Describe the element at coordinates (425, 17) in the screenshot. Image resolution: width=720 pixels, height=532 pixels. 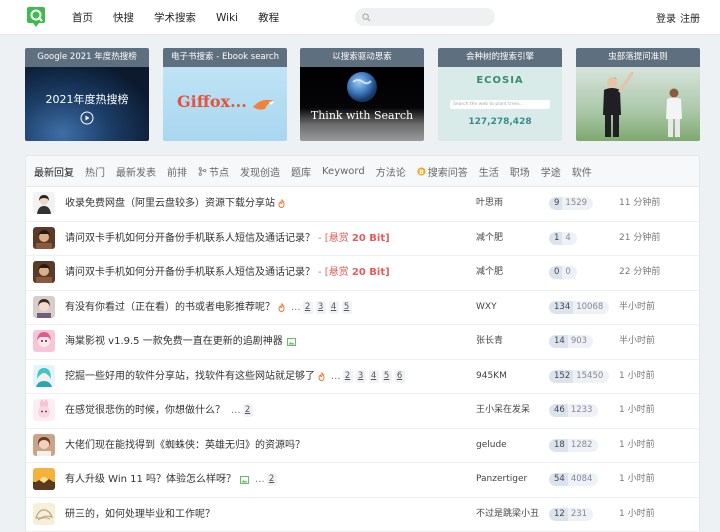
I see `search-input` at that location.